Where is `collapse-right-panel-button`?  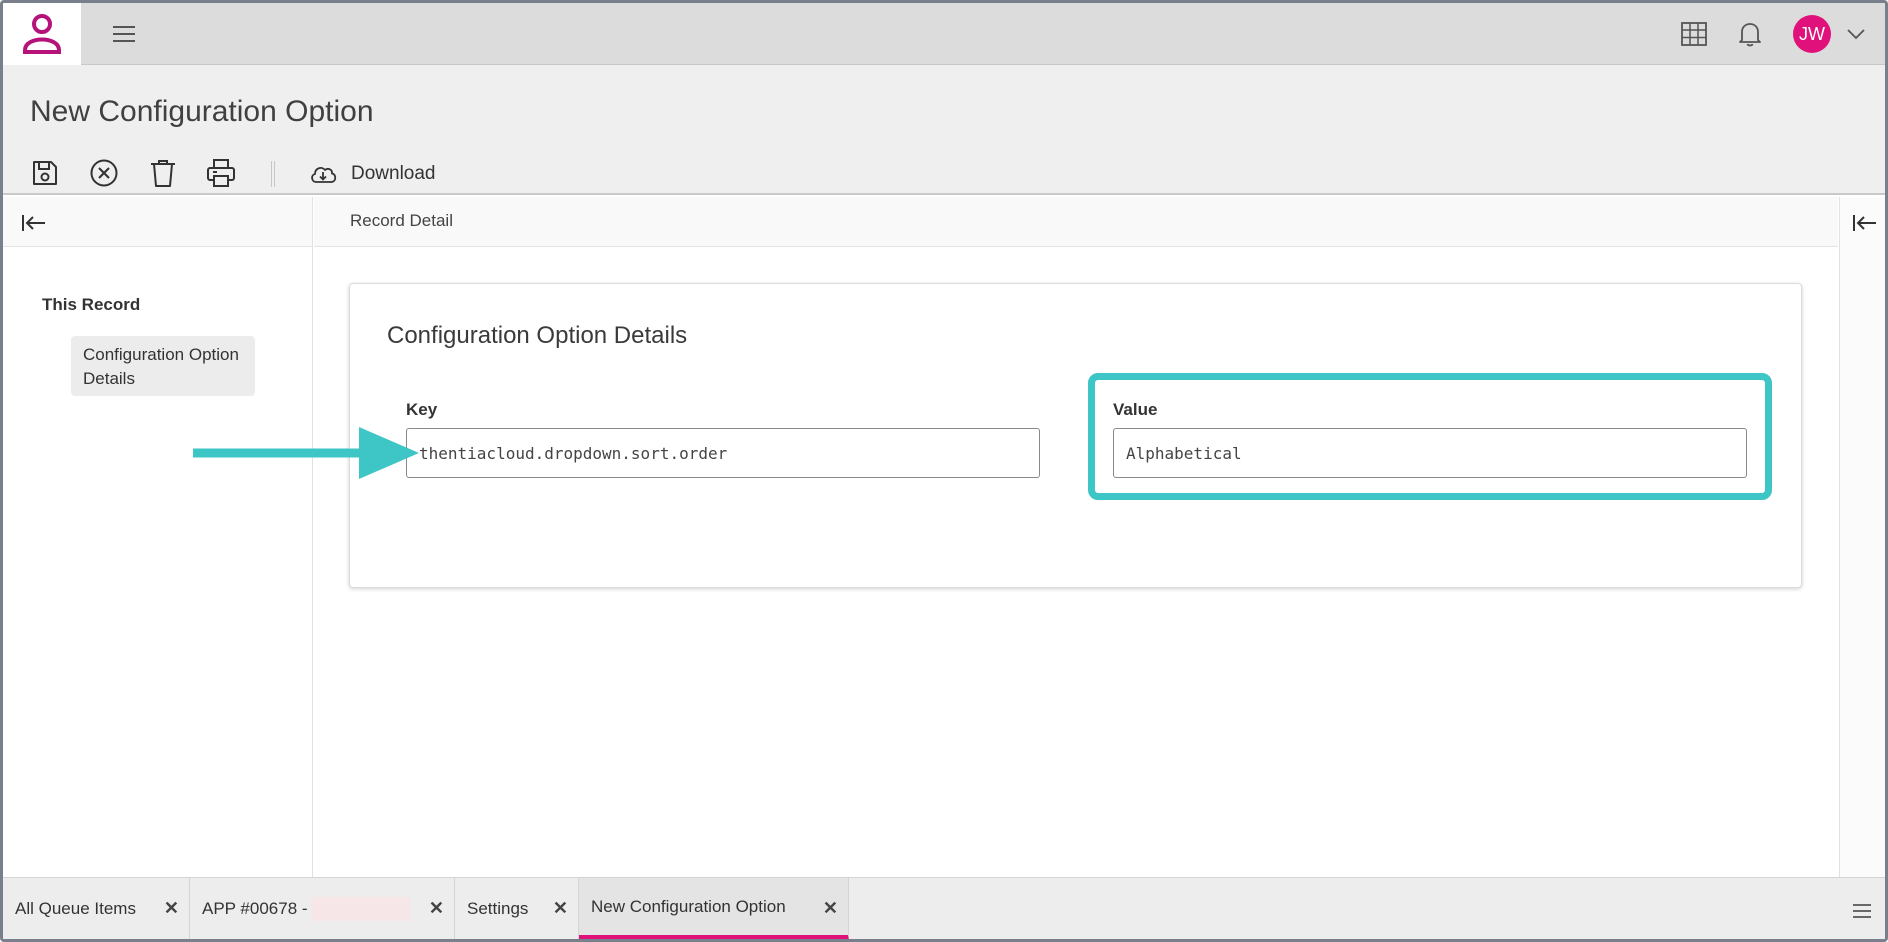
collapse-right-panel-button is located at coordinates (1865, 223).